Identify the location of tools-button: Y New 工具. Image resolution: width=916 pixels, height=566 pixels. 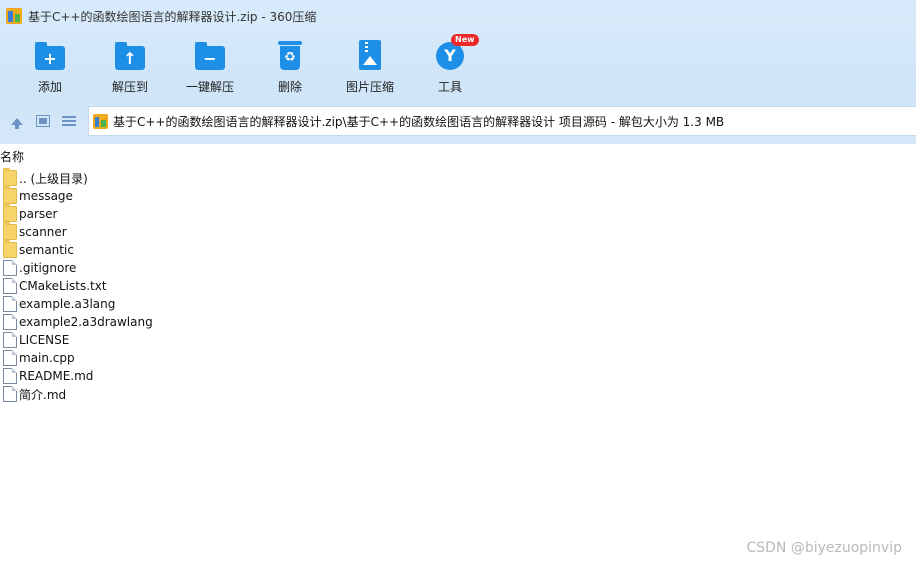
(450, 66).